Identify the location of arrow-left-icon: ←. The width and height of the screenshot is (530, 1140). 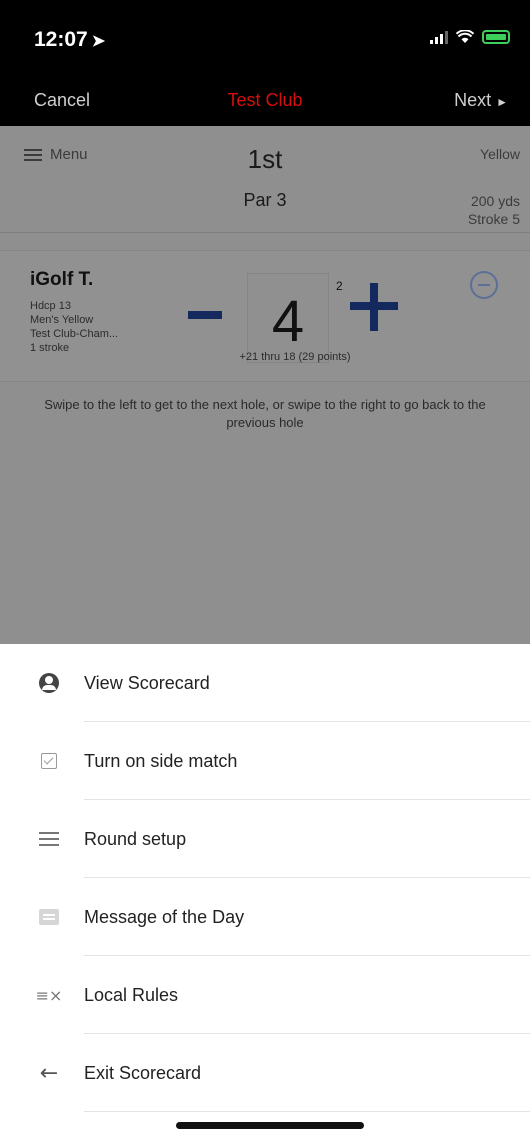
(49, 1073).